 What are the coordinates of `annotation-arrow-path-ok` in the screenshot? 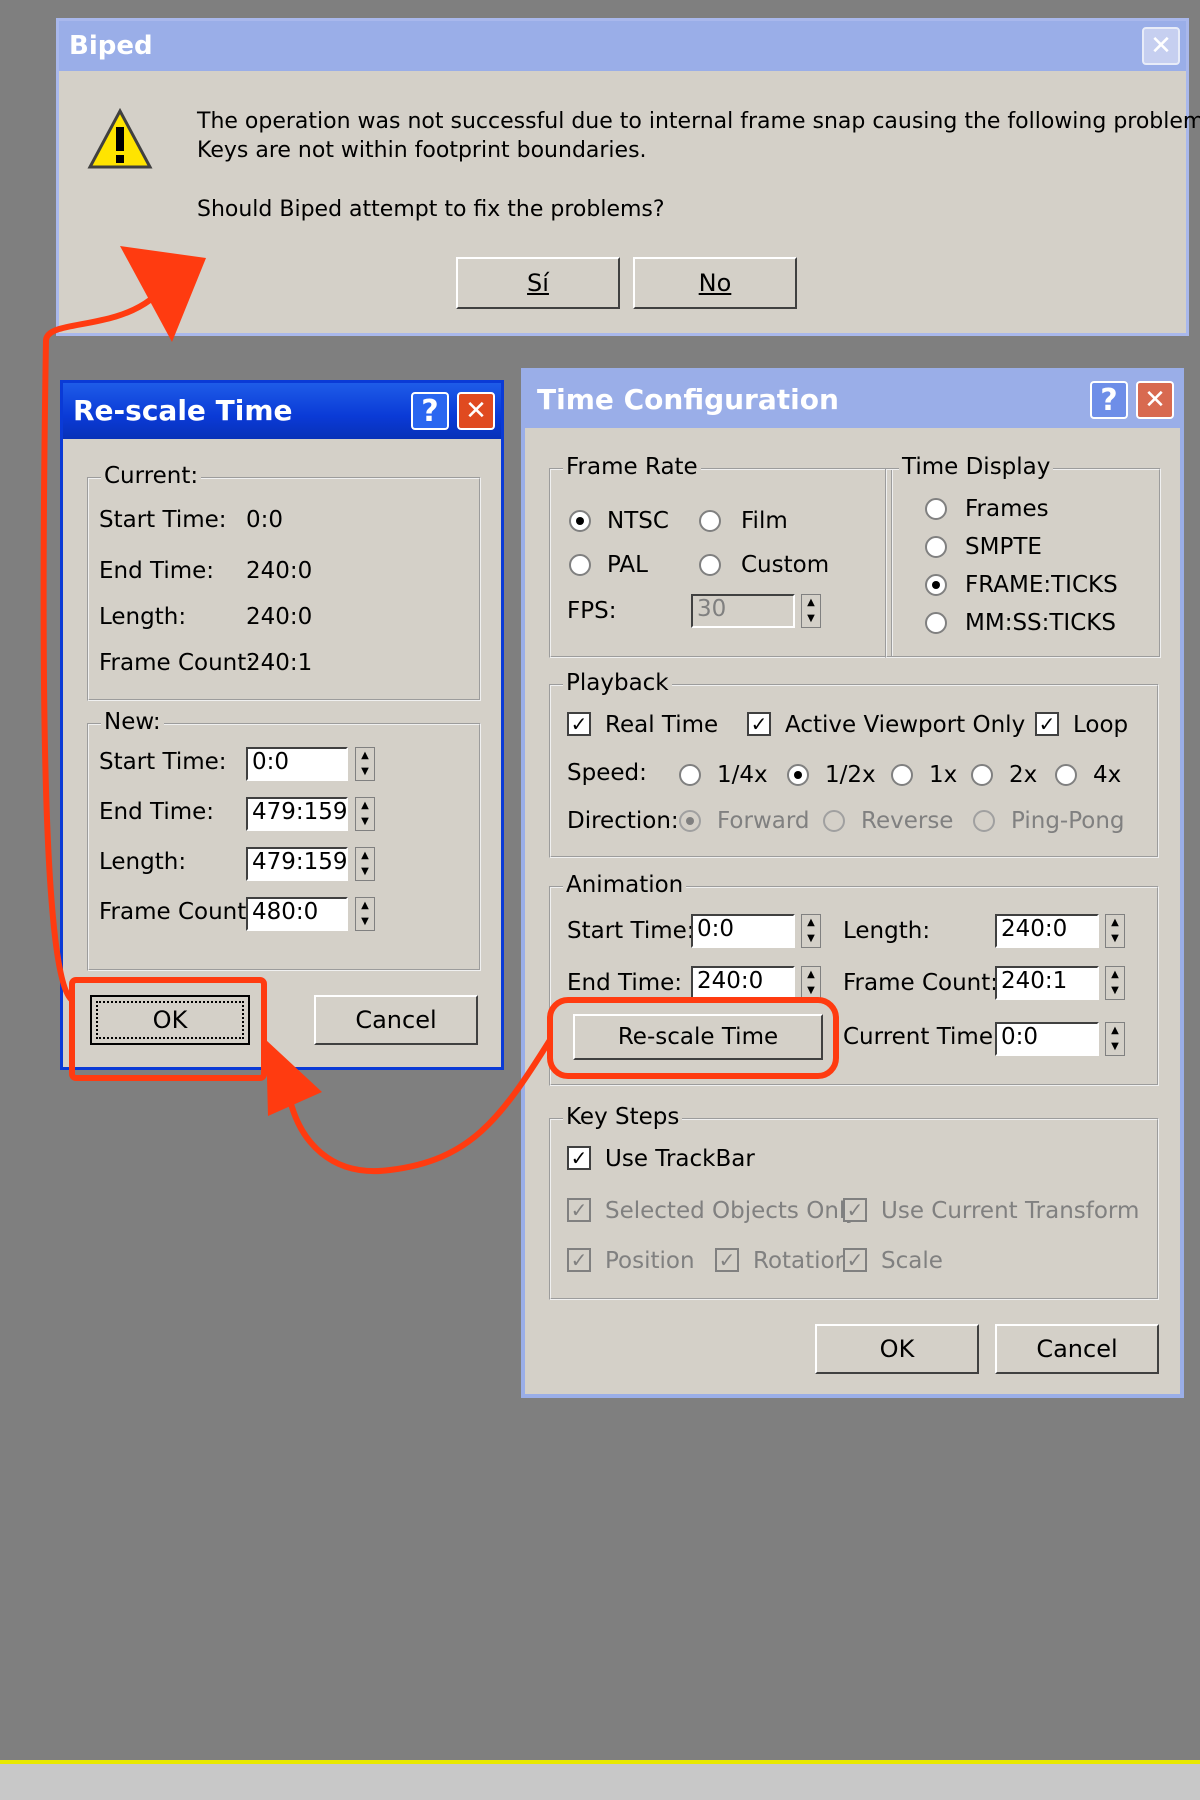 It's located at (420, 1106).